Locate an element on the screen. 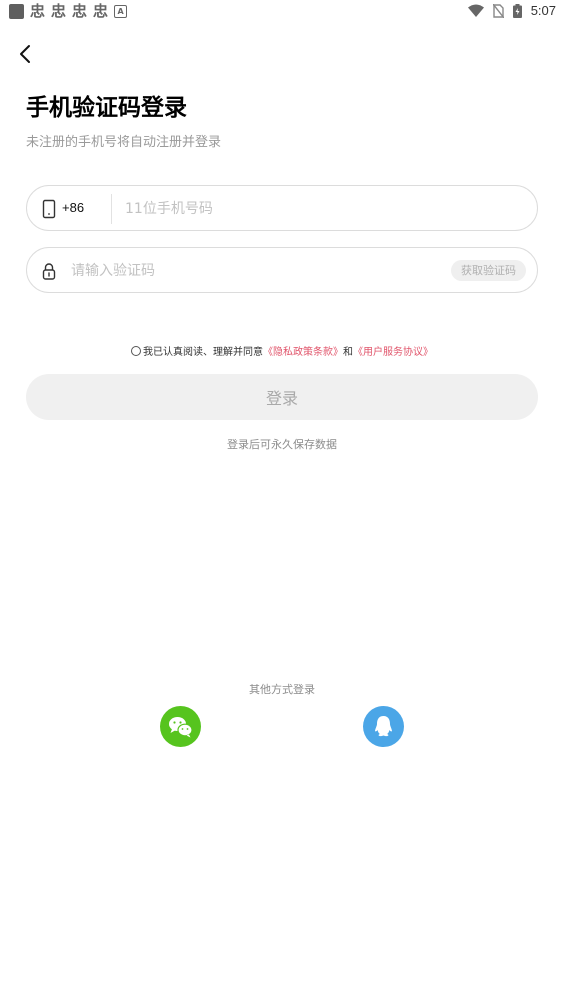 Image resolution: width=564 pixels, height=1002 pixels. app-notification-icon is located at coordinates (16, 11).